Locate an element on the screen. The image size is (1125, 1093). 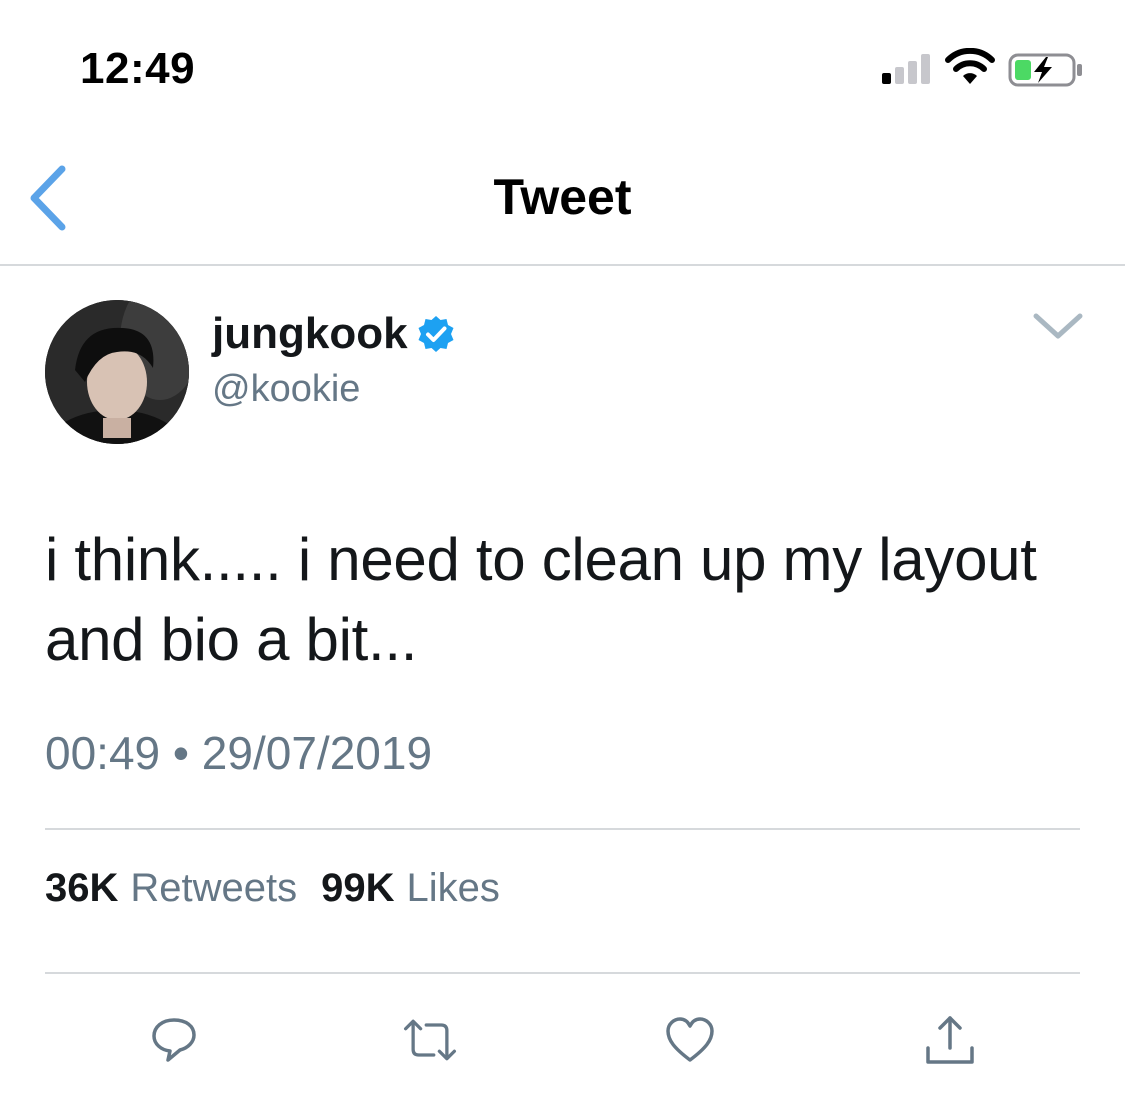
retweet-button is located at coordinates (430, 1040).